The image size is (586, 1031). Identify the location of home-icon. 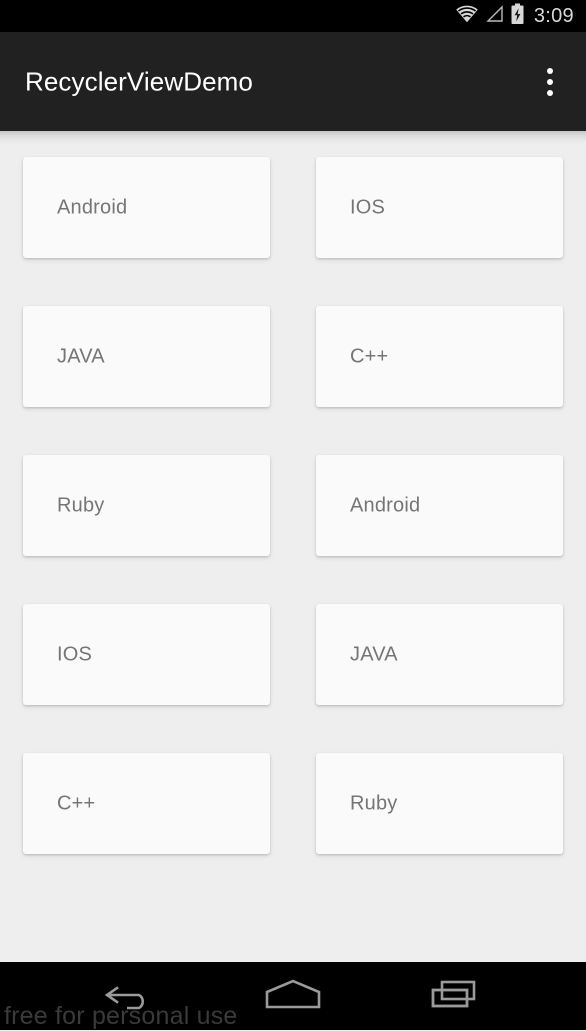
(293, 996).